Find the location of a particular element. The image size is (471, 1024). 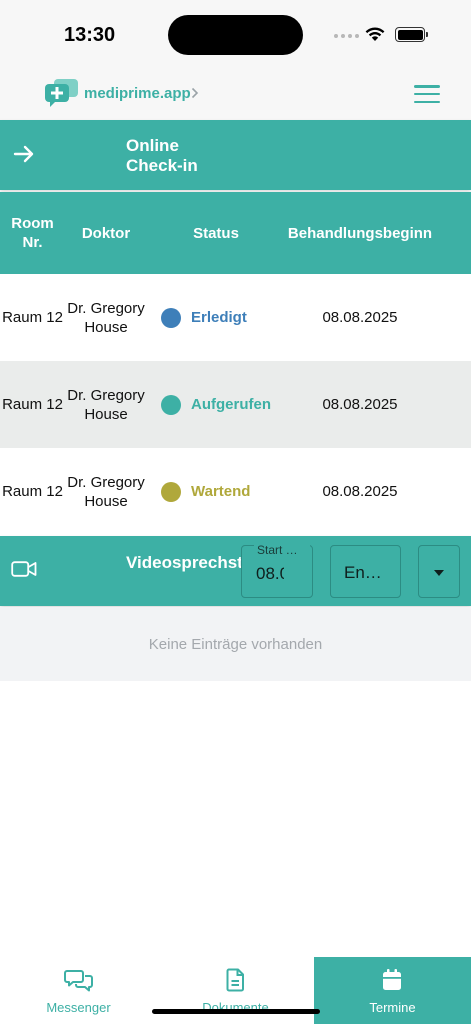

battery-icon is located at coordinates (411, 34).